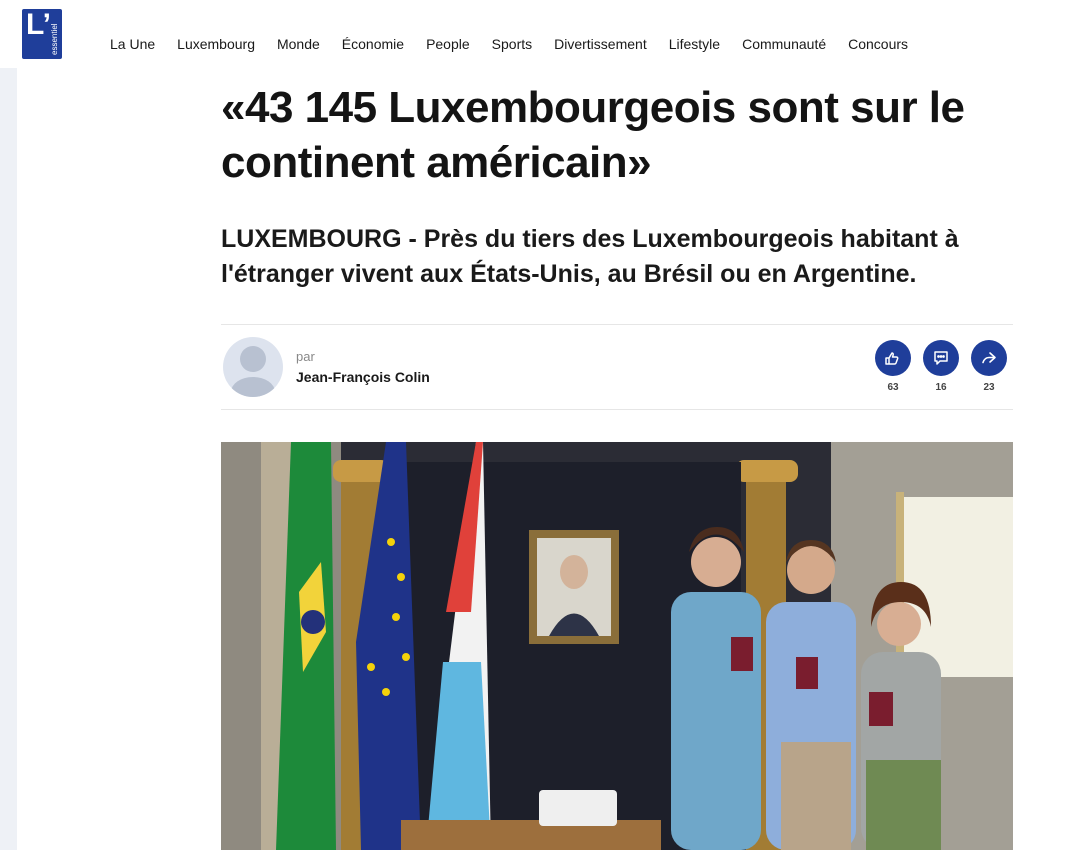 The width and height of the screenshot is (1089, 850). I want to click on comments-icon, so click(941, 358).